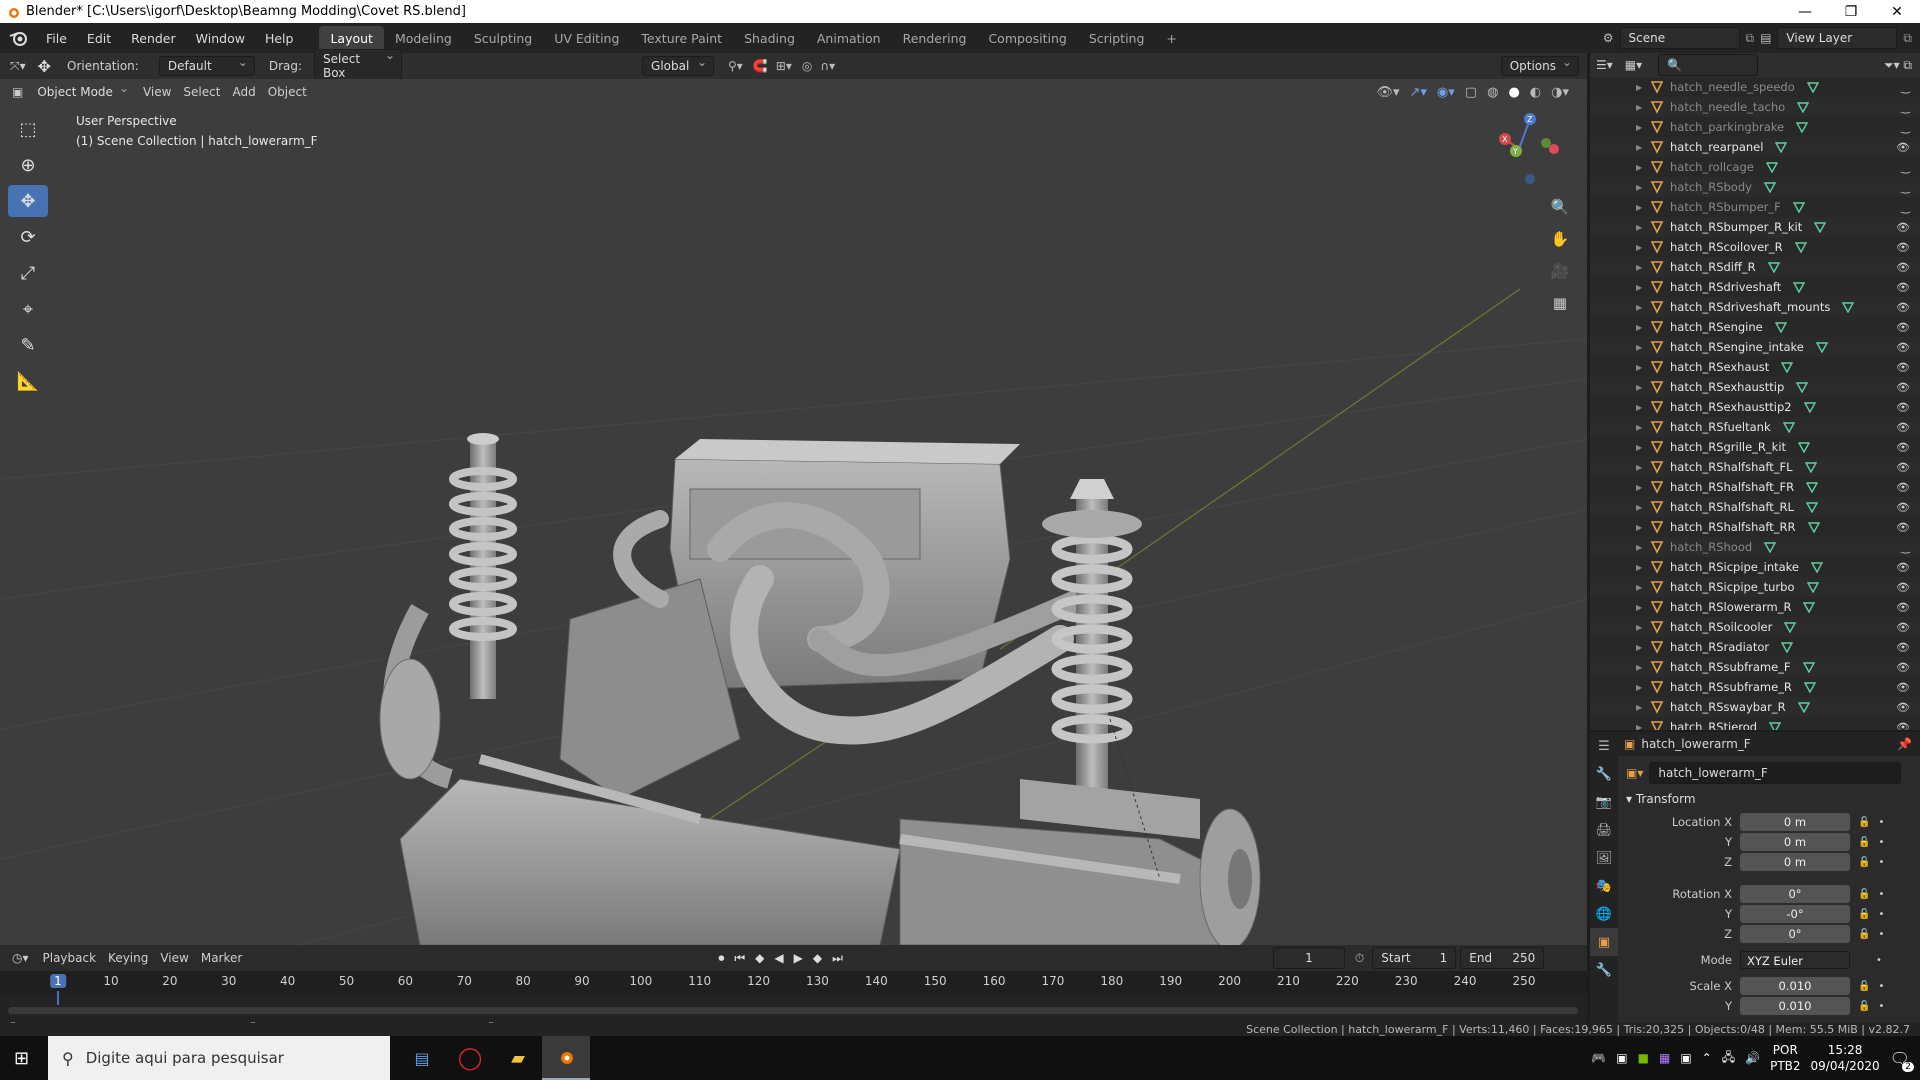  Describe the element at coordinates (1560, 207) in the screenshot. I see `zoom-icon: 🔍` at that location.